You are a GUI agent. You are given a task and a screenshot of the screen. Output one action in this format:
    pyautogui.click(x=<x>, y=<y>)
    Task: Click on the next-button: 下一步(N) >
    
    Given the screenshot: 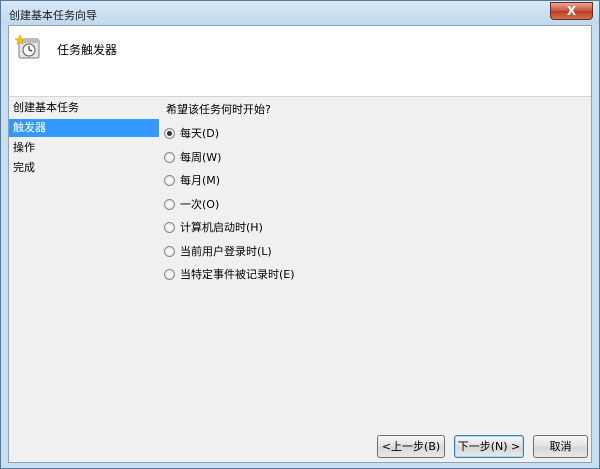 What is the action you would take?
    pyautogui.click(x=489, y=446)
    